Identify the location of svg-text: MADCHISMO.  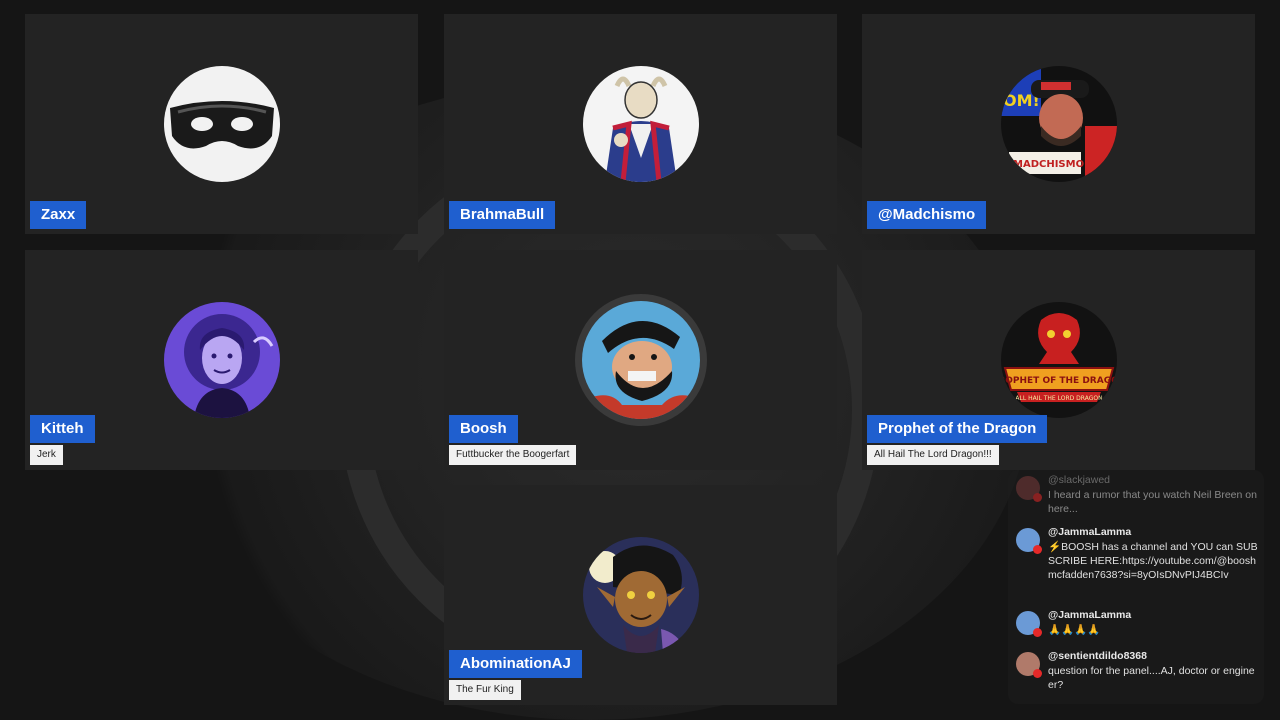
(1048, 164).